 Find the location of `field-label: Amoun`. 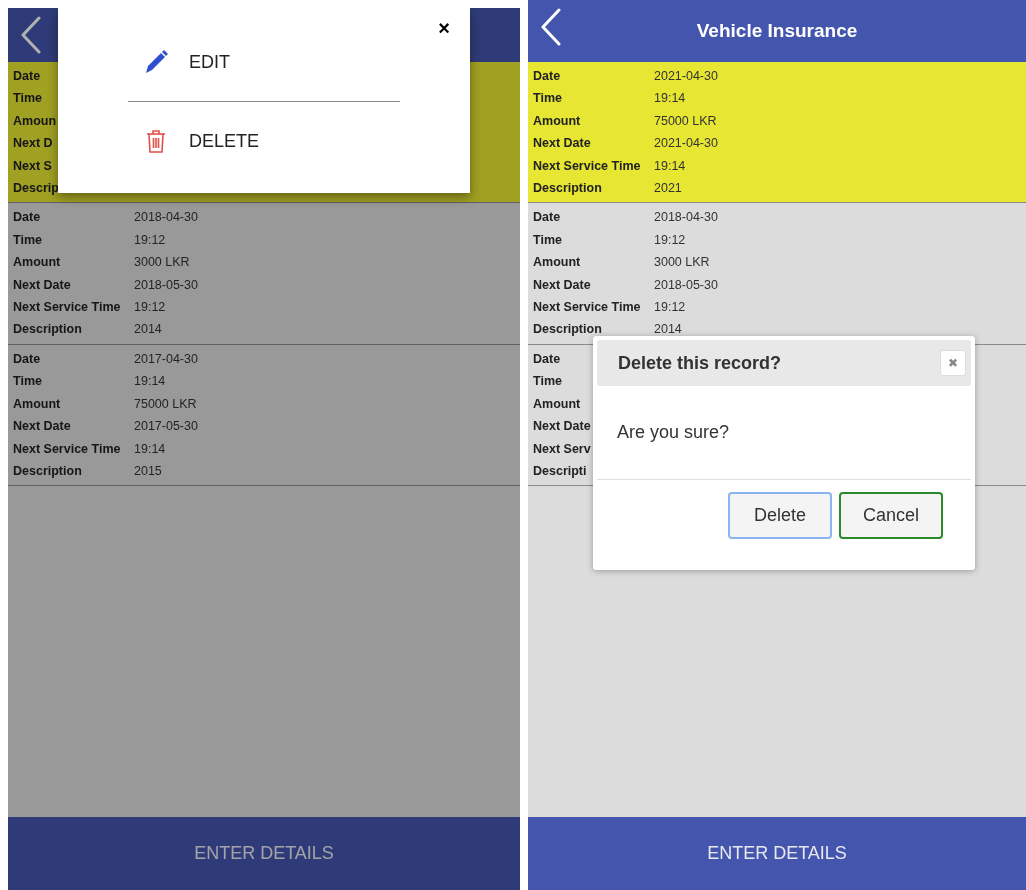

field-label: Amoun is located at coordinates (35, 121).